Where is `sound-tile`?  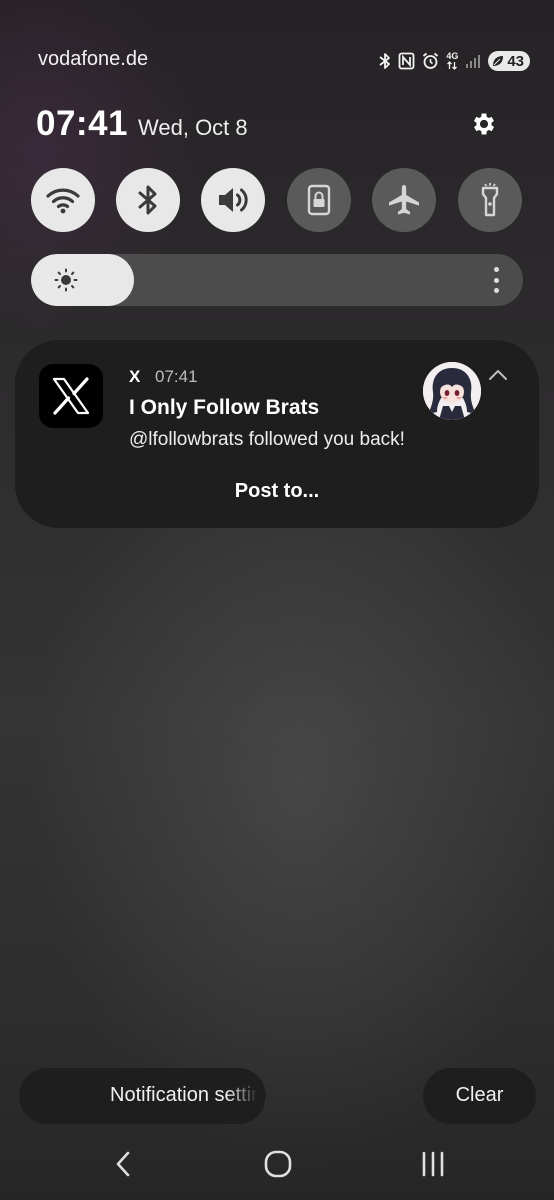 sound-tile is located at coordinates (233, 200).